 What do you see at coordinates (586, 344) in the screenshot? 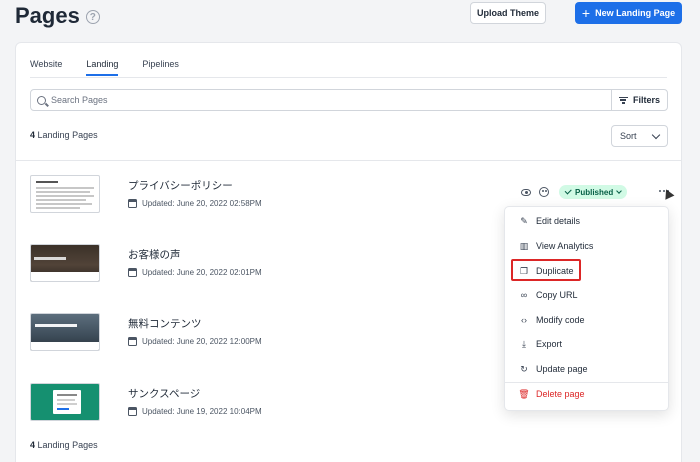
I see `menu-item-export: ⤓ Export` at bounding box center [586, 344].